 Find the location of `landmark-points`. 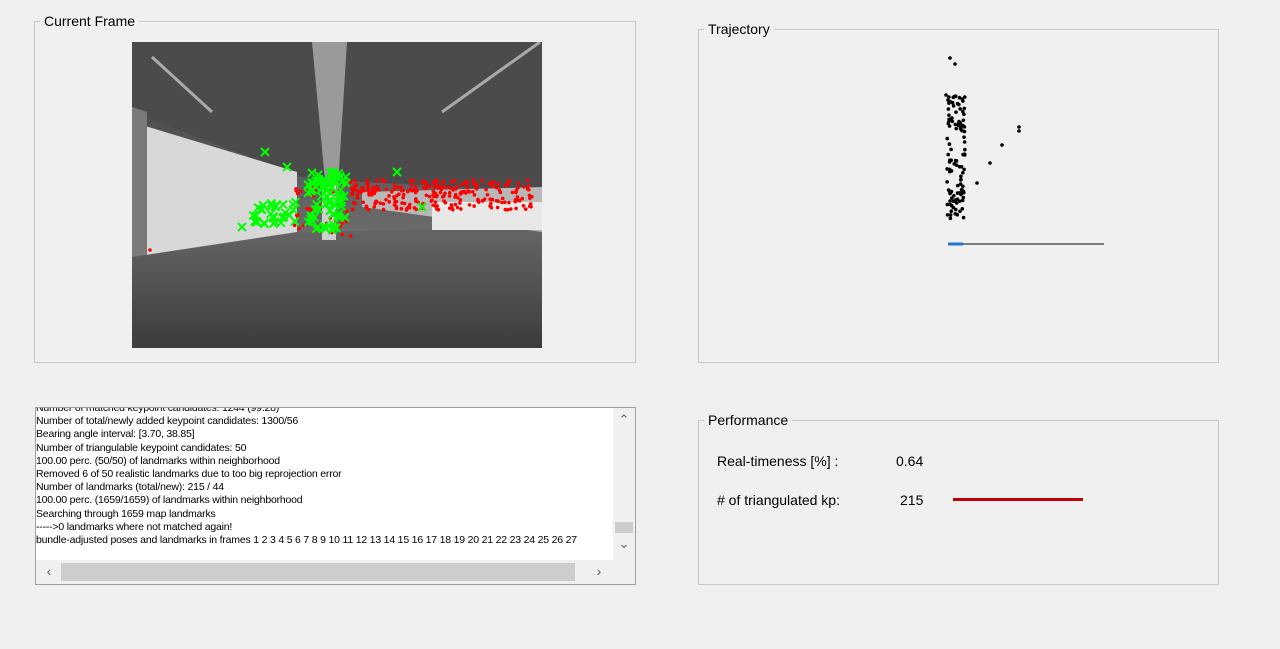

landmark-points is located at coordinates (982, 138).